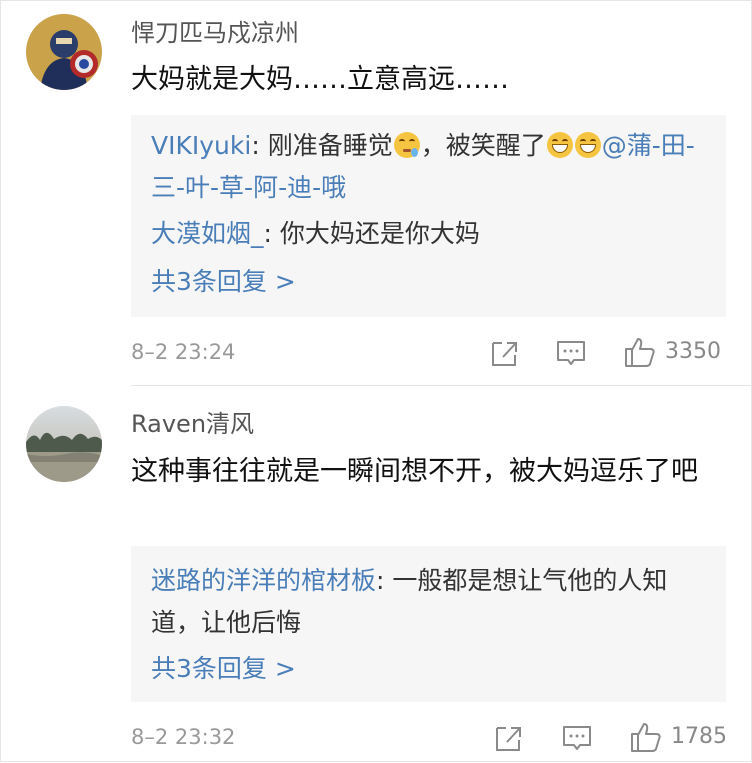 This screenshot has height=763, width=752. What do you see at coordinates (429, 737) in the screenshot?
I see `comment-footer: 8–2 23:32 1785` at bounding box center [429, 737].